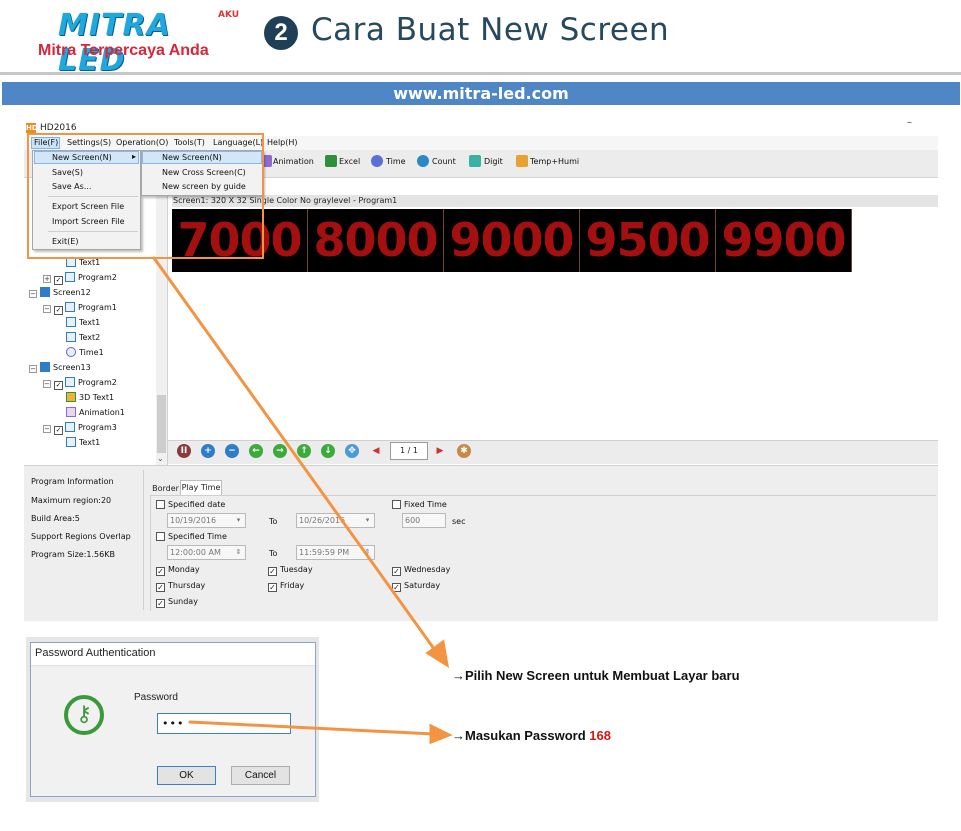 The width and height of the screenshot is (961, 831). Describe the element at coordinates (493, 162) in the screenshot. I see `toolbar-digit: Digit` at that location.